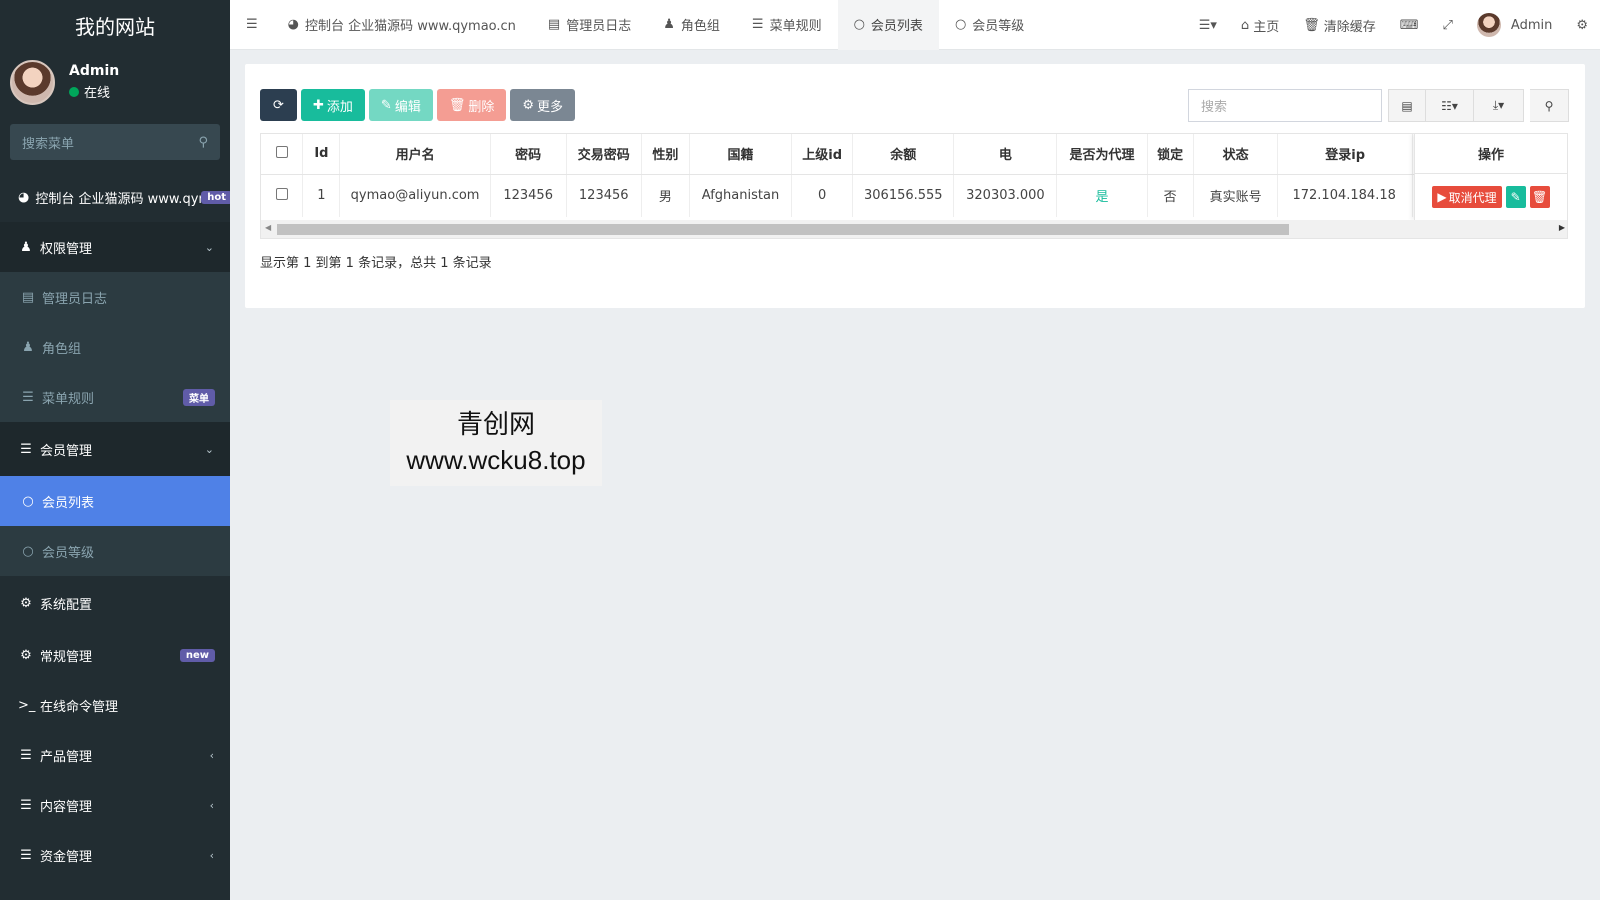 This screenshot has width=1600, height=900. Describe the element at coordinates (115, 197) in the screenshot. I see `sidebar-item-dashboard: ◕ 控制台 企业猫源码 www.qymao.cn hot` at that location.